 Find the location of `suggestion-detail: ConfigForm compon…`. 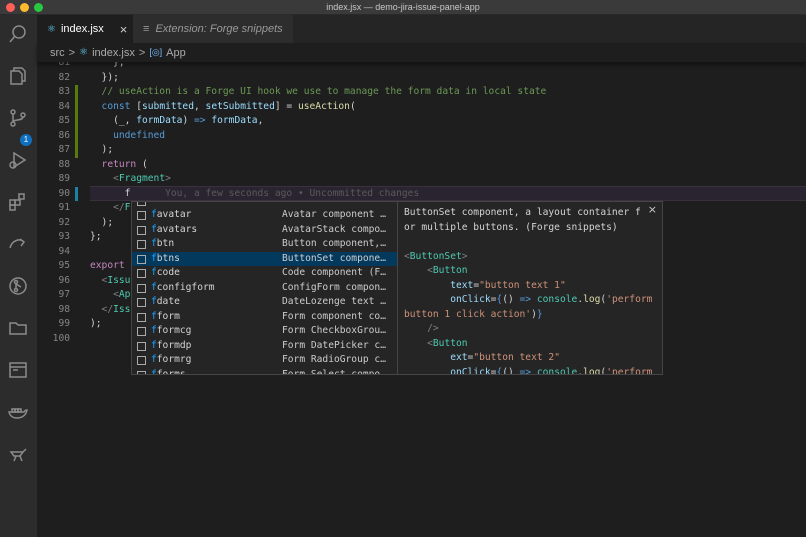

suggestion-detail: ConfigForm compon… is located at coordinates (334, 287).